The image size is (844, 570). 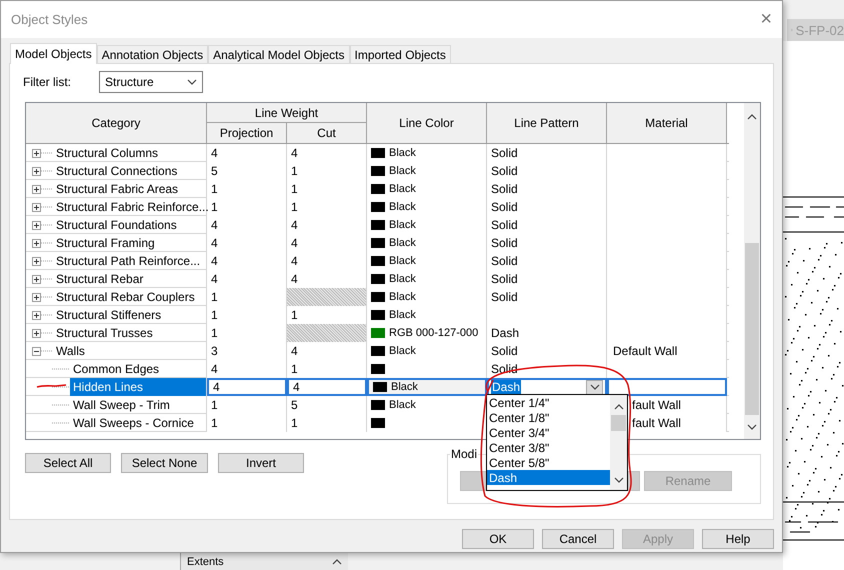 What do you see at coordinates (327, 133) in the screenshot?
I see `column-header: Cut` at bounding box center [327, 133].